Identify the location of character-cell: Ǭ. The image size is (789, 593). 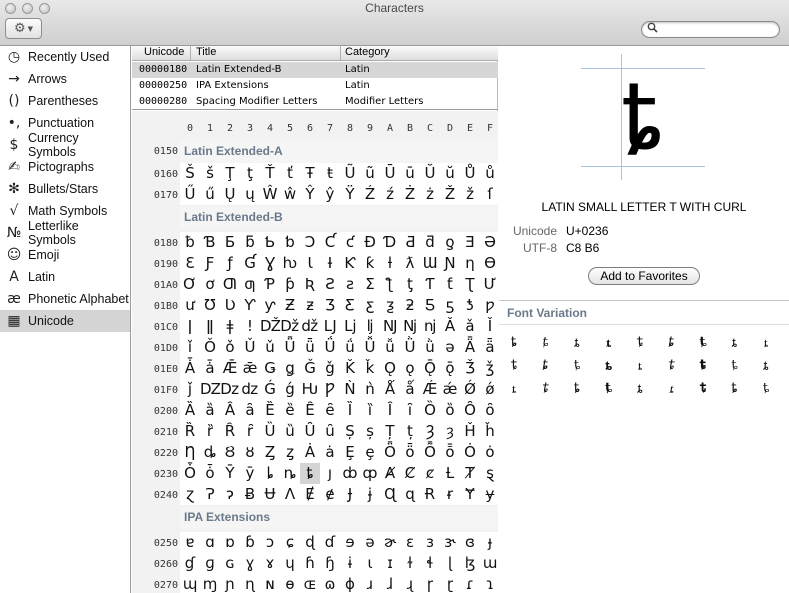
(430, 368).